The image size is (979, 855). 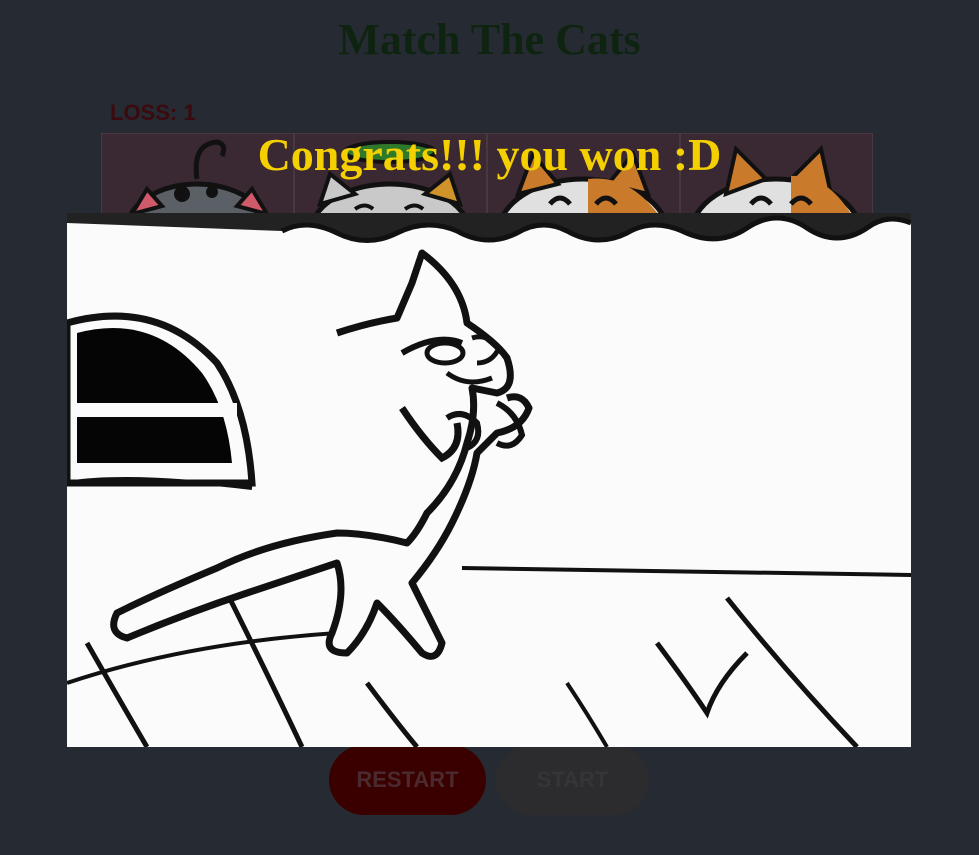 What do you see at coordinates (407, 780) in the screenshot?
I see `restart-button: RESTART` at bounding box center [407, 780].